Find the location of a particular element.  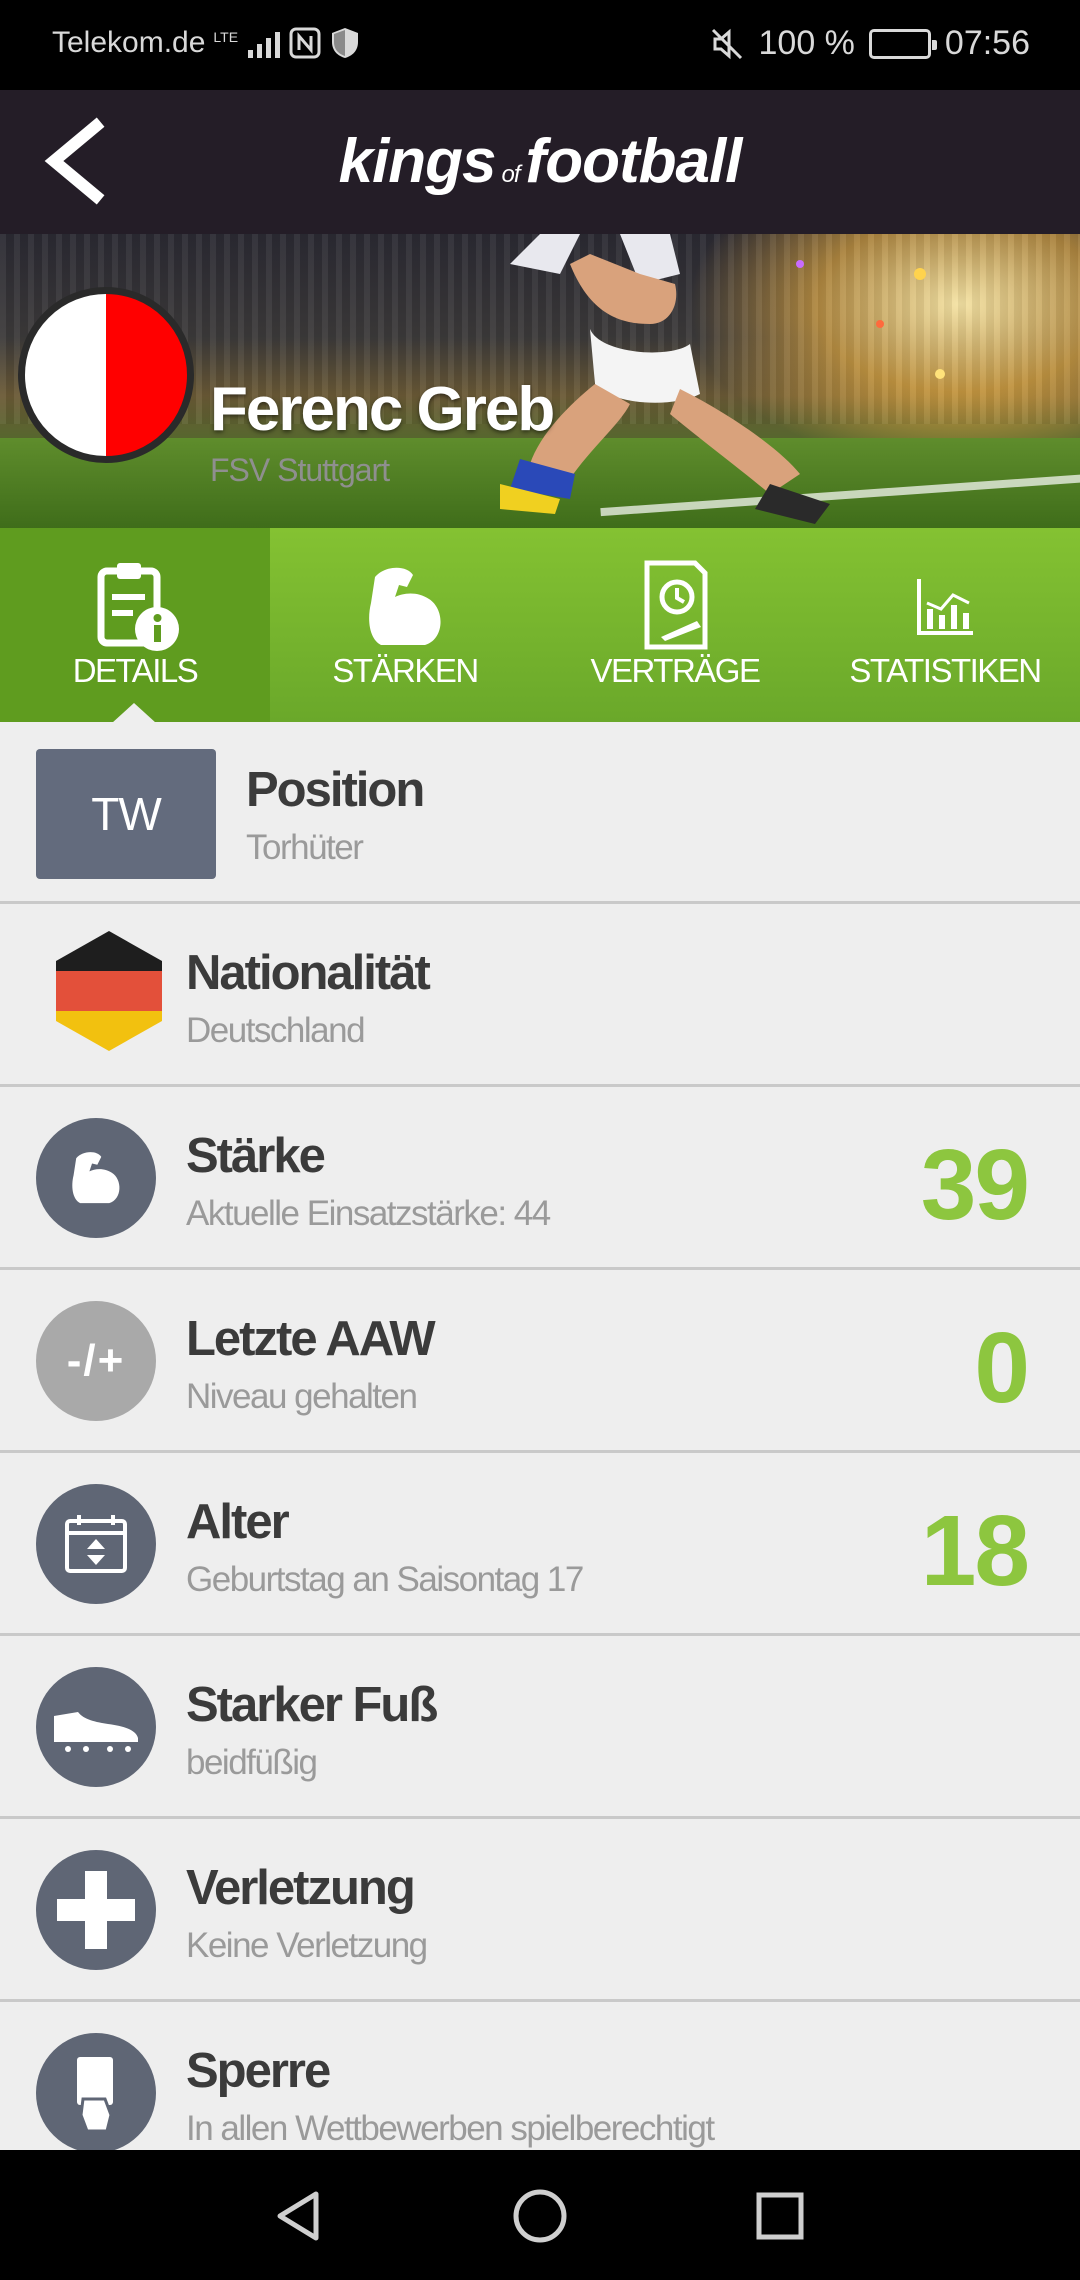

shield-icon is located at coordinates (345, 43).